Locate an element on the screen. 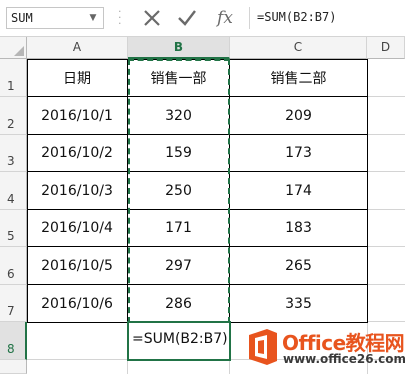 Image resolution: width=405 pixels, height=374 pixels. table-cell-dept2: 335 is located at coordinates (299, 304).